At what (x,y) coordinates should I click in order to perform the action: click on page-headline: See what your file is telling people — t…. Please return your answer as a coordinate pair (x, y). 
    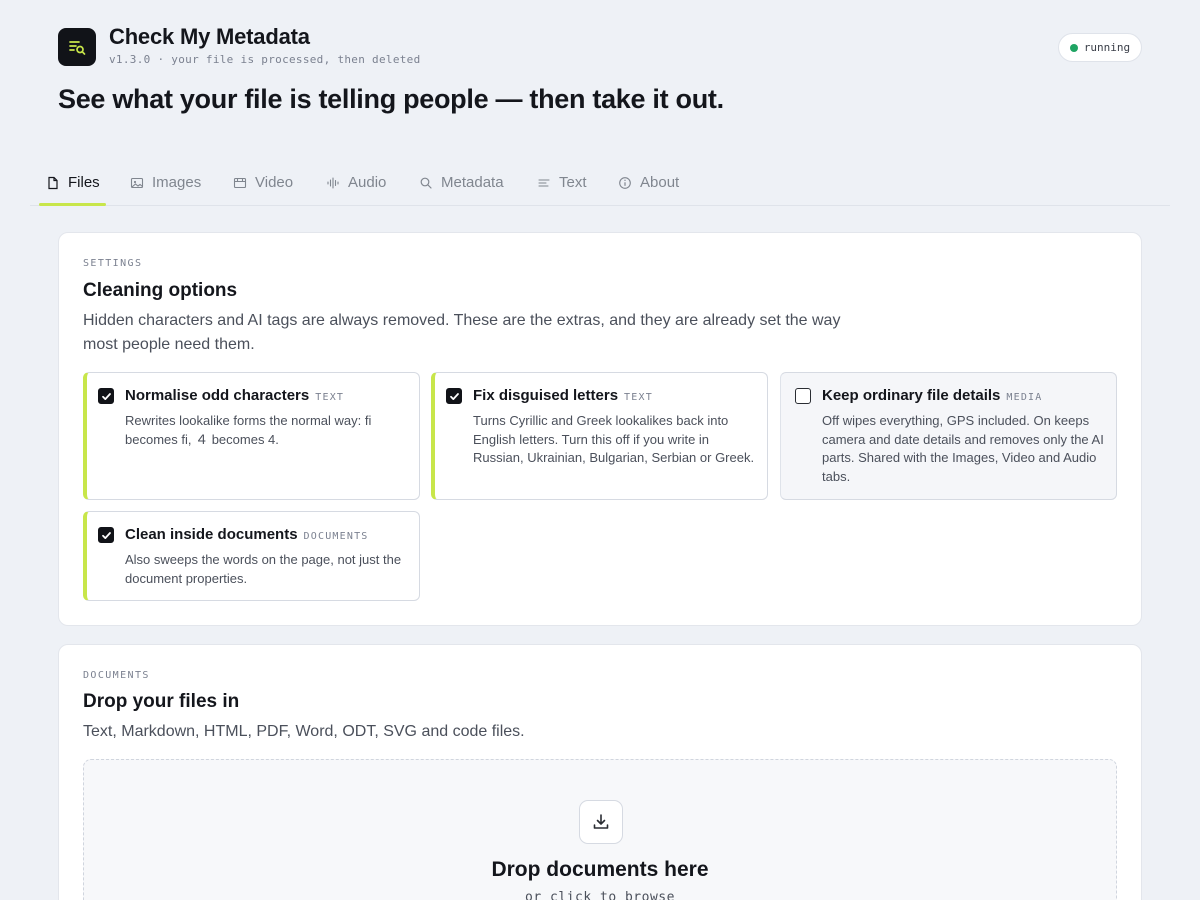
    Looking at the image, I should click on (391, 99).